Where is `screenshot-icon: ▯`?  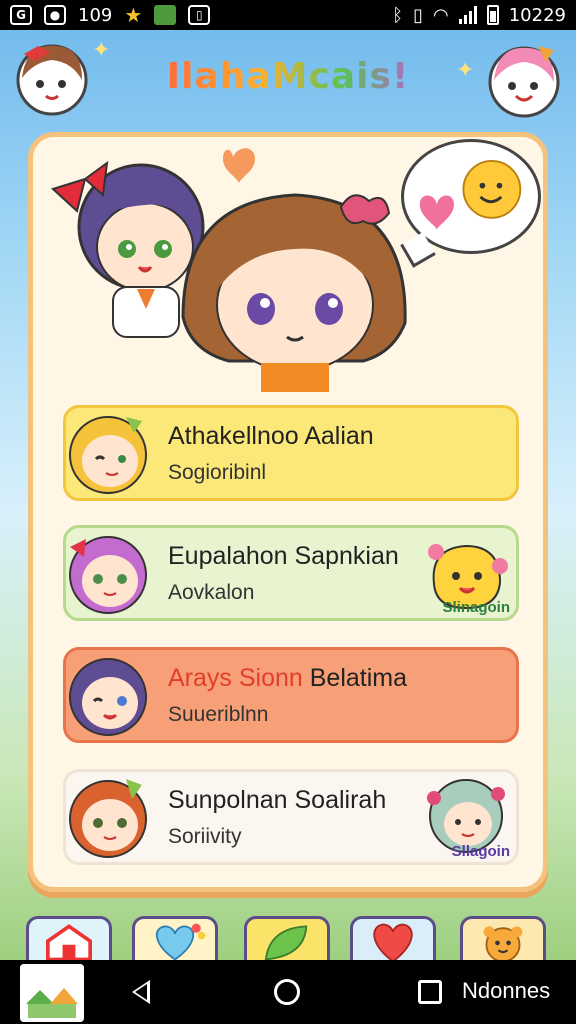
screenshot-icon: ▯ is located at coordinates (199, 15).